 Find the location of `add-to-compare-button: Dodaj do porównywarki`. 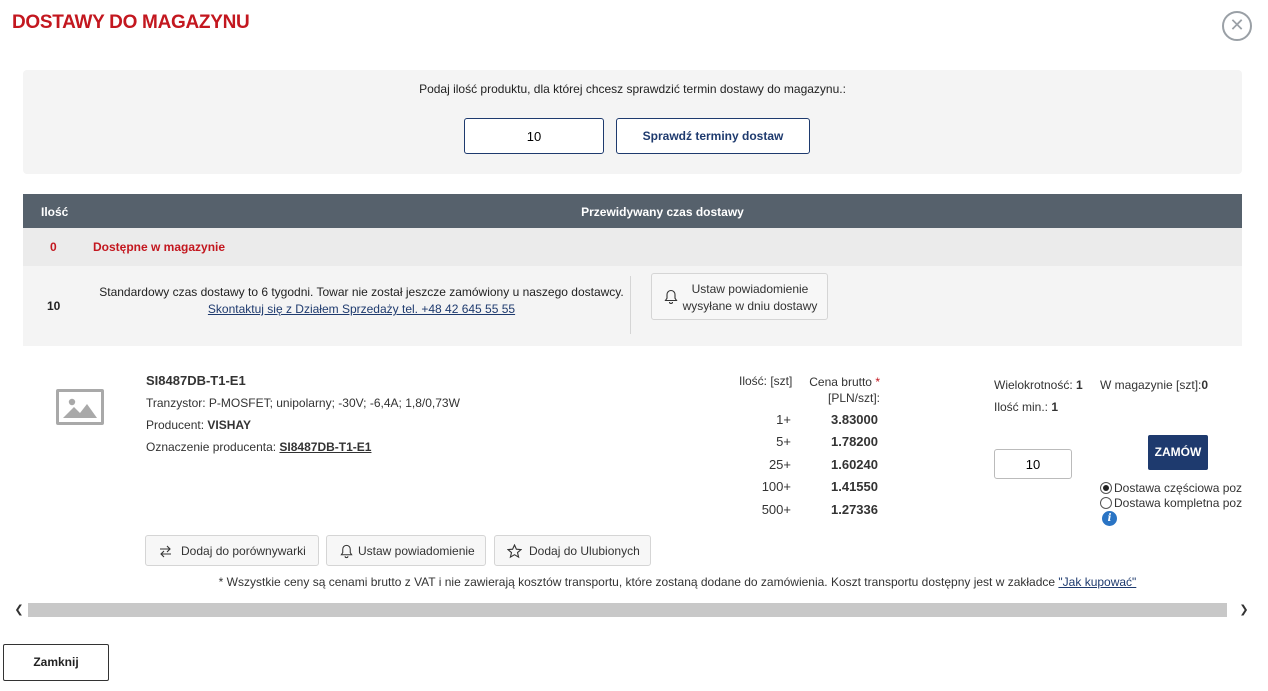

add-to-compare-button: Dodaj do porównywarki is located at coordinates (232, 550).